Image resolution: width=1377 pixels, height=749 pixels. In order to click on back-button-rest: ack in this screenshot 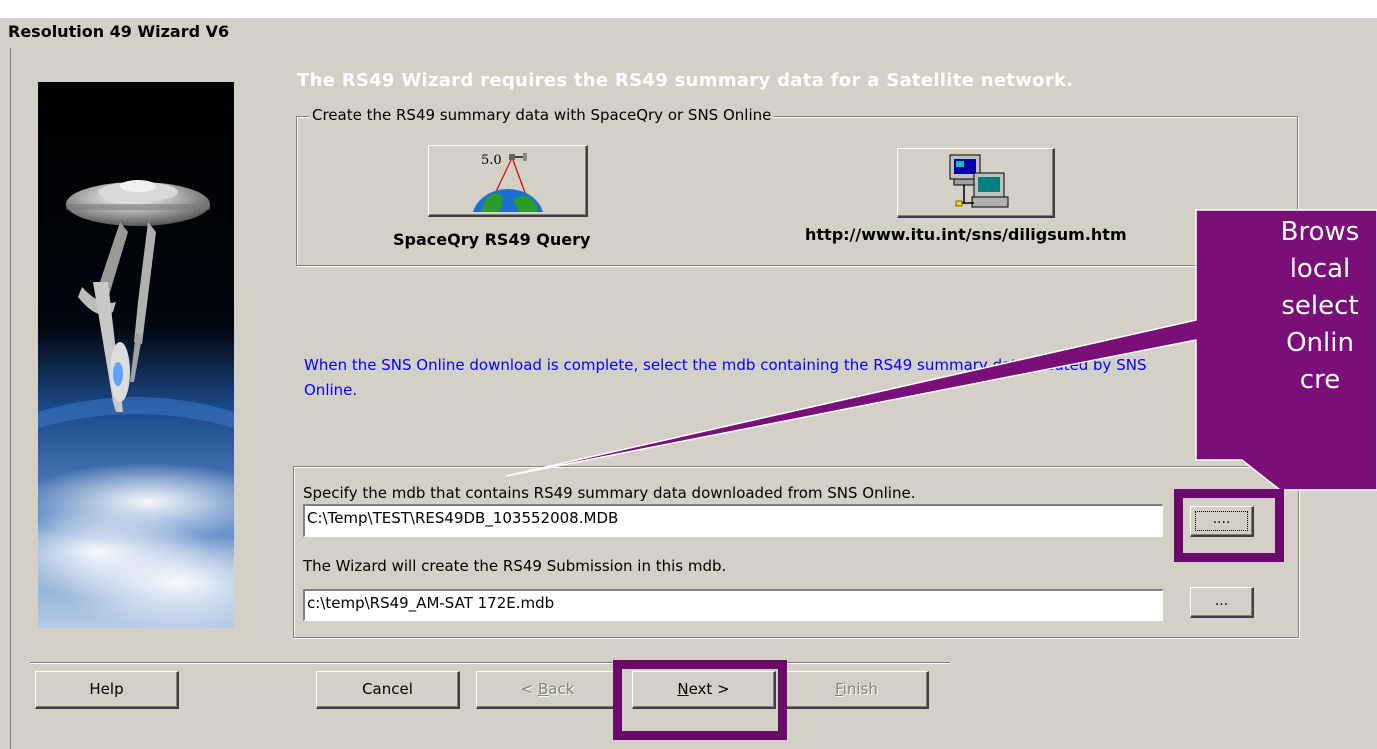, I will do `click(561, 689)`.